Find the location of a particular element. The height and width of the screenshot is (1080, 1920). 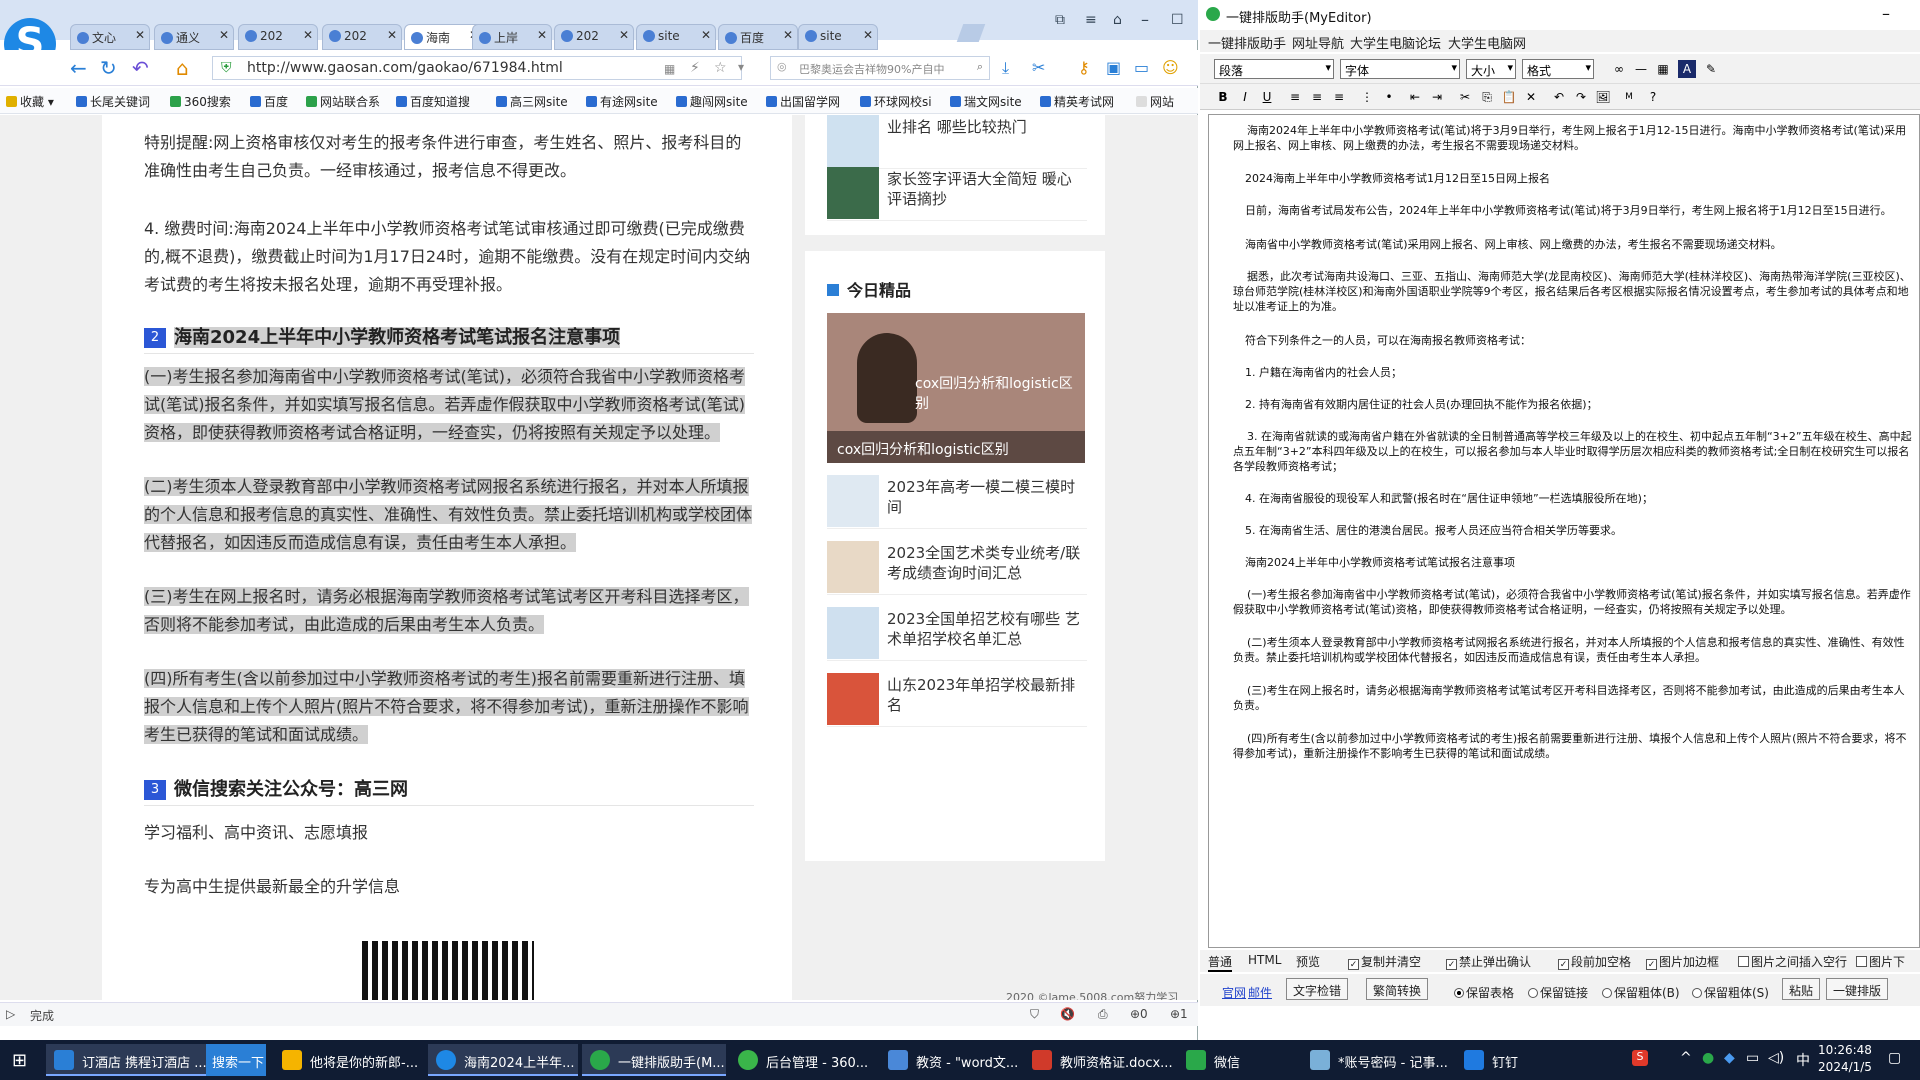

delete-icon: ✕ is located at coordinates (1531, 97).